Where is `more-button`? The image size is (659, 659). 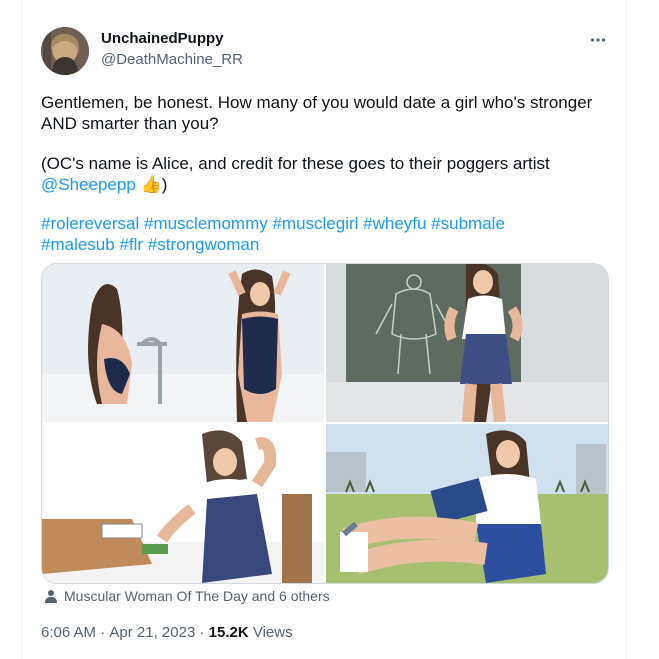
more-button is located at coordinates (598, 40).